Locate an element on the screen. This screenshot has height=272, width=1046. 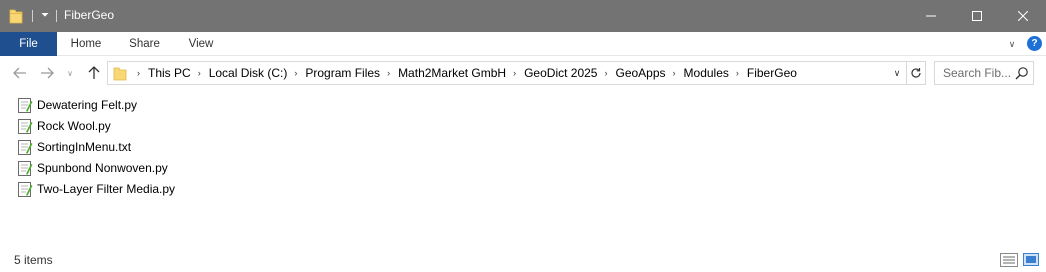
close-button is located at coordinates (1023, 16).